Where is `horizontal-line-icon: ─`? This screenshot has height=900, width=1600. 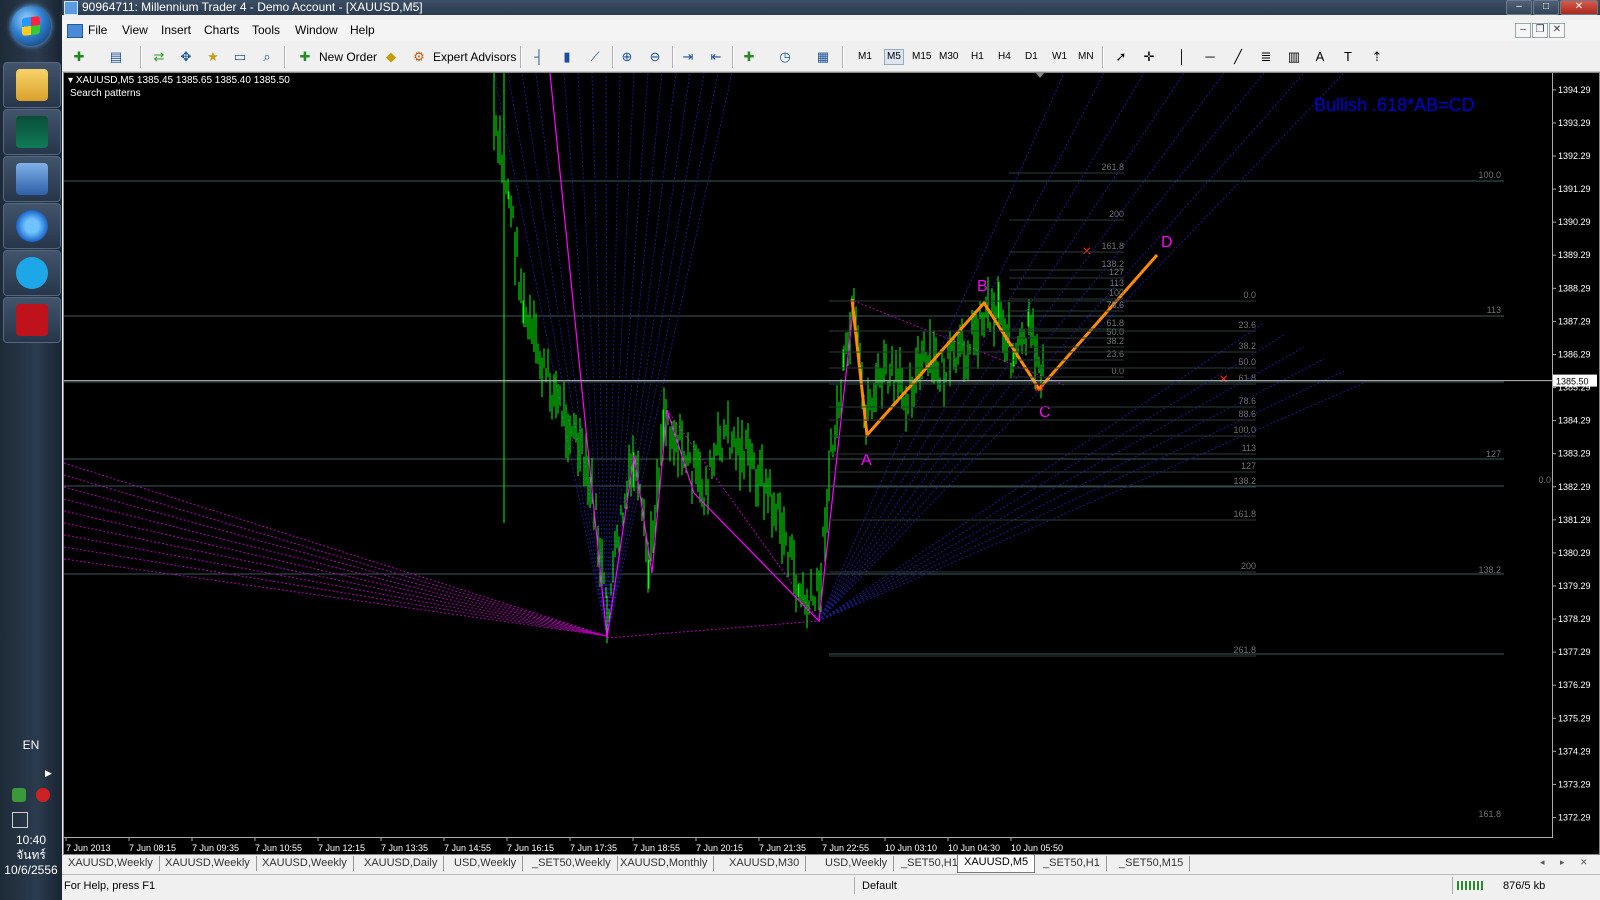 horizontal-line-icon: ─ is located at coordinates (1210, 57).